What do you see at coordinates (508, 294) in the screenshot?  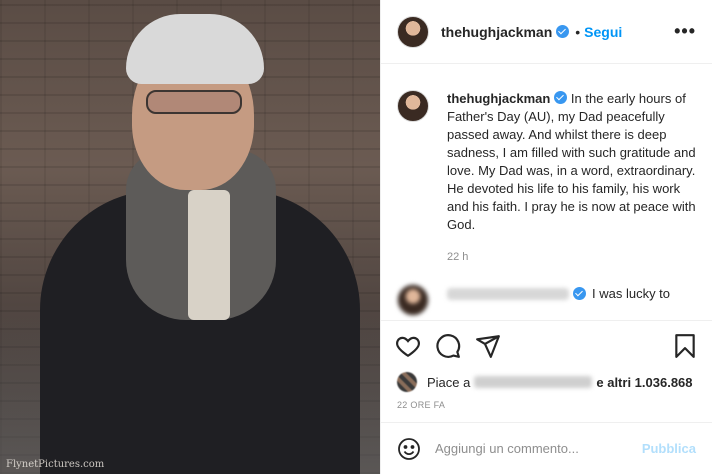 I see `blurred-commenter-name` at bounding box center [508, 294].